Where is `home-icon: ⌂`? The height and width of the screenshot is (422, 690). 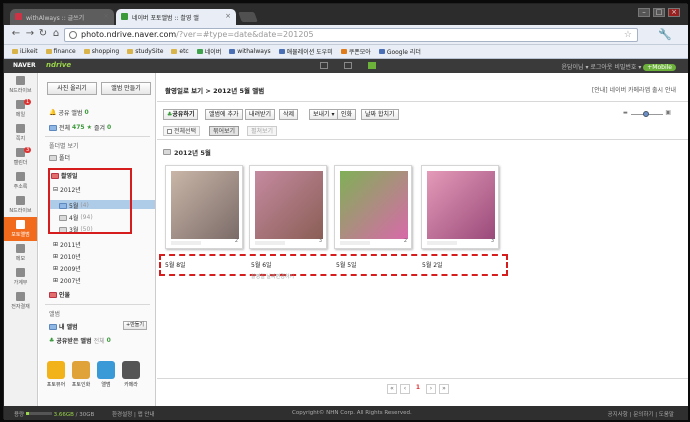 home-icon: ⌂ is located at coordinates (56, 34).